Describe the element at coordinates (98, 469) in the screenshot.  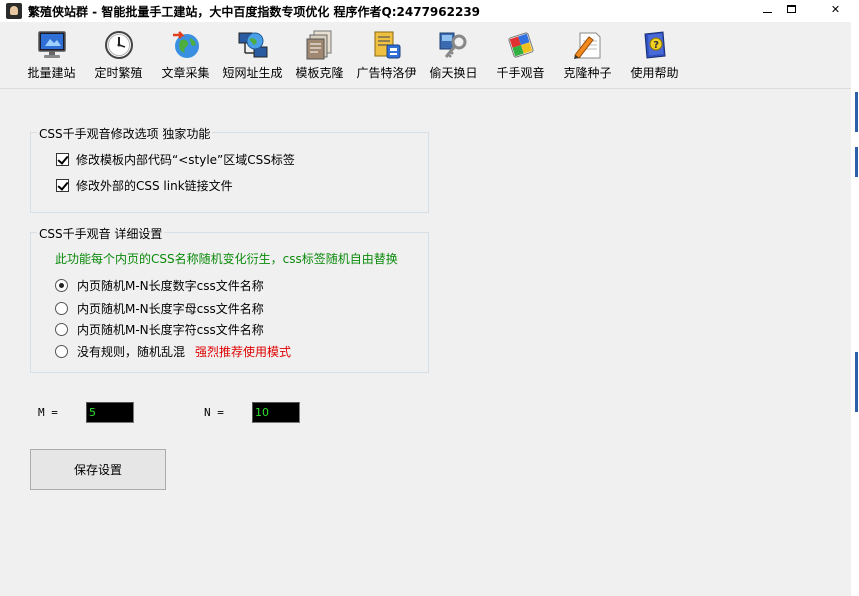
I see `save-settings-button: 保存设置` at that location.